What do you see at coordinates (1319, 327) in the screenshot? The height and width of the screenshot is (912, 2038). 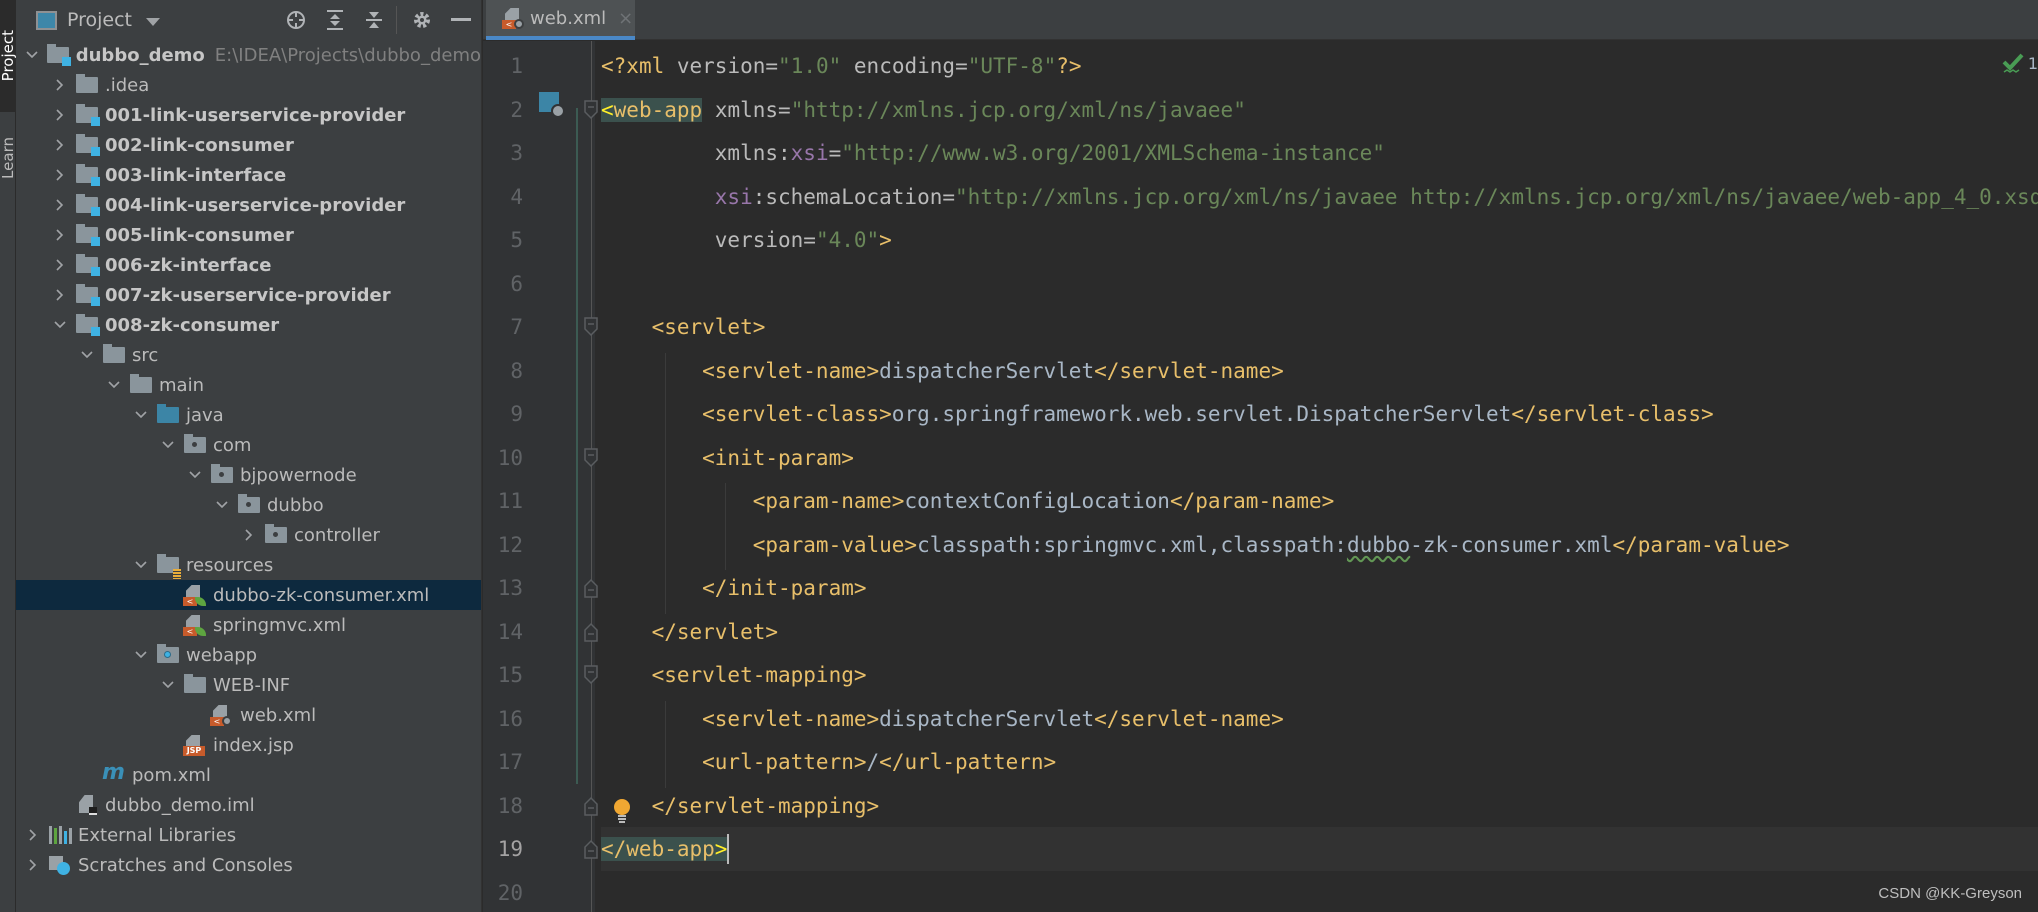 I see `code-line: <servlet>` at bounding box center [1319, 327].